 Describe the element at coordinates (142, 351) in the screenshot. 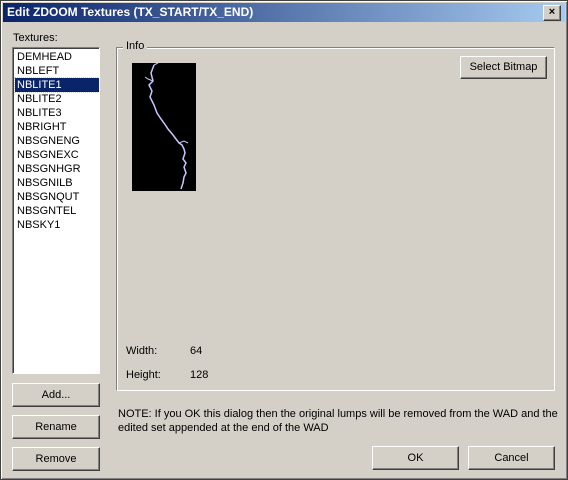

I see `width-label: Width:` at that location.